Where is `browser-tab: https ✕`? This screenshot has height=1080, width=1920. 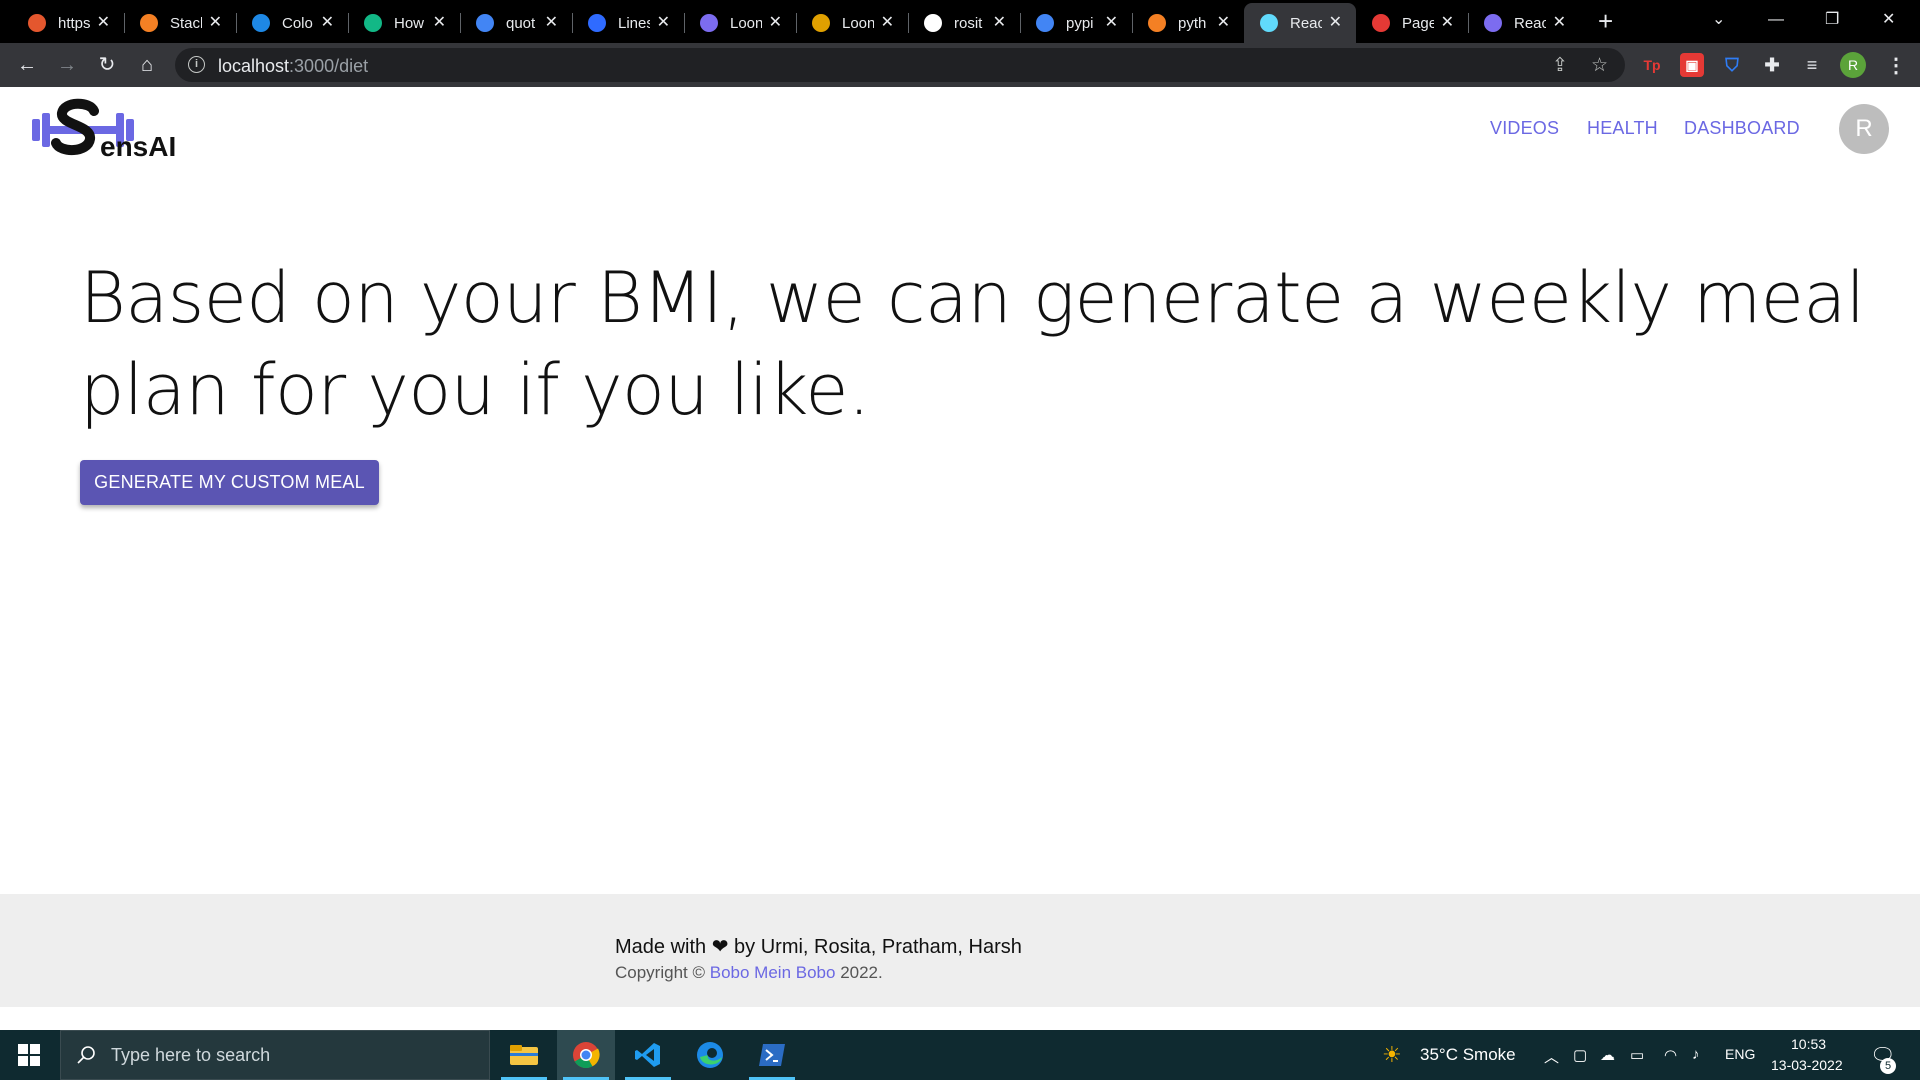 browser-tab: https ✕ is located at coordinates (68, 23).